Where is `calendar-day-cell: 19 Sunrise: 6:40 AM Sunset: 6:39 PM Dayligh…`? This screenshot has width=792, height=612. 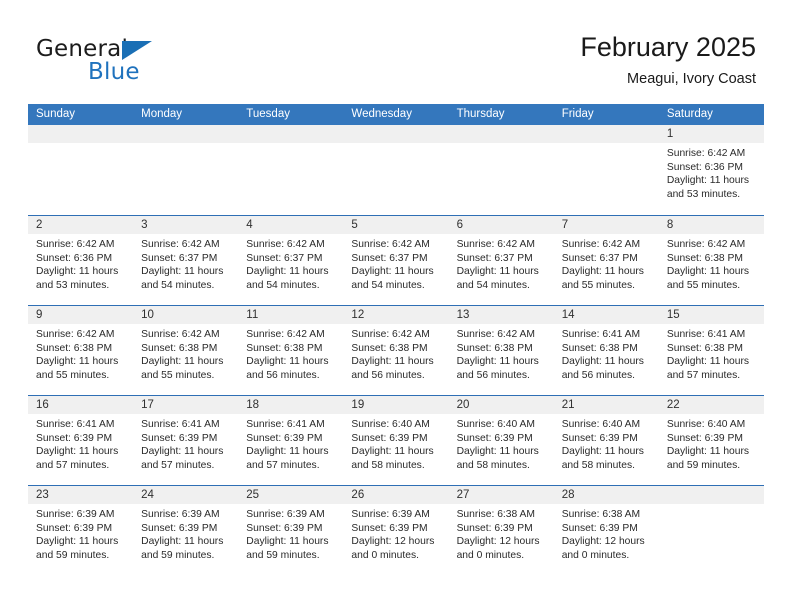 calendar-day-cell: 19 Sunrise: 6:40 AM Sunset: 6:39 PM Dayligh… is located at coordinates (396, 440).